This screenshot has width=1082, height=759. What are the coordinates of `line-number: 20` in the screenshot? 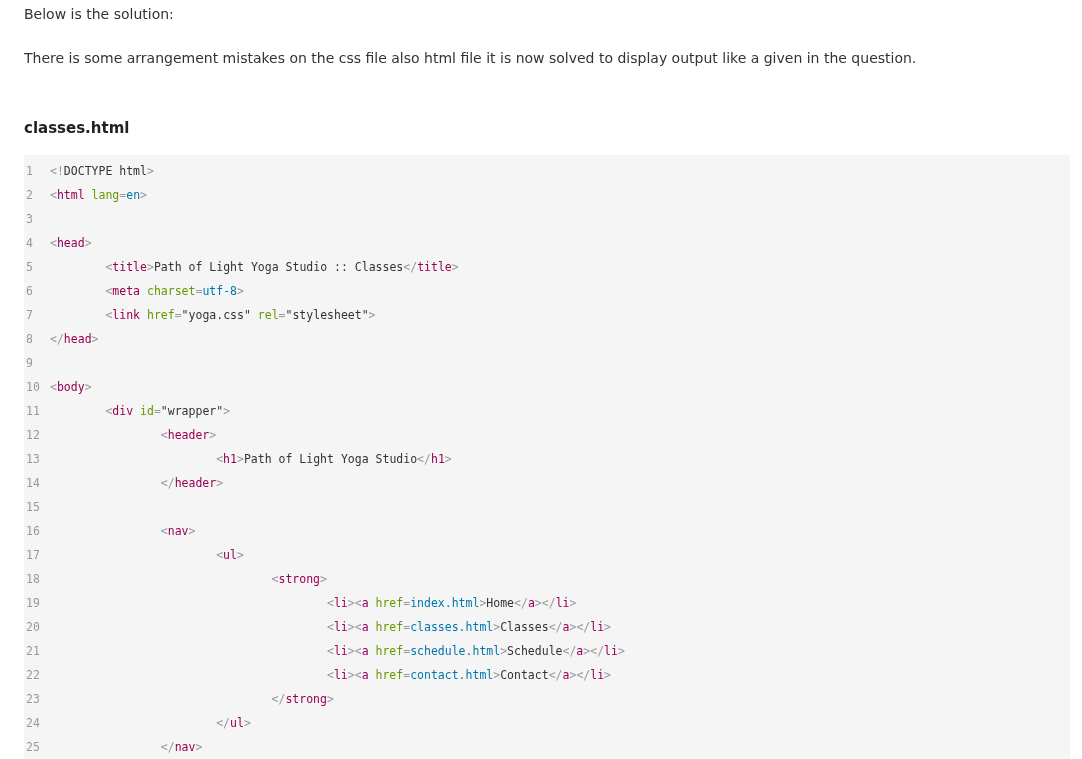 It's located at (33, 627).